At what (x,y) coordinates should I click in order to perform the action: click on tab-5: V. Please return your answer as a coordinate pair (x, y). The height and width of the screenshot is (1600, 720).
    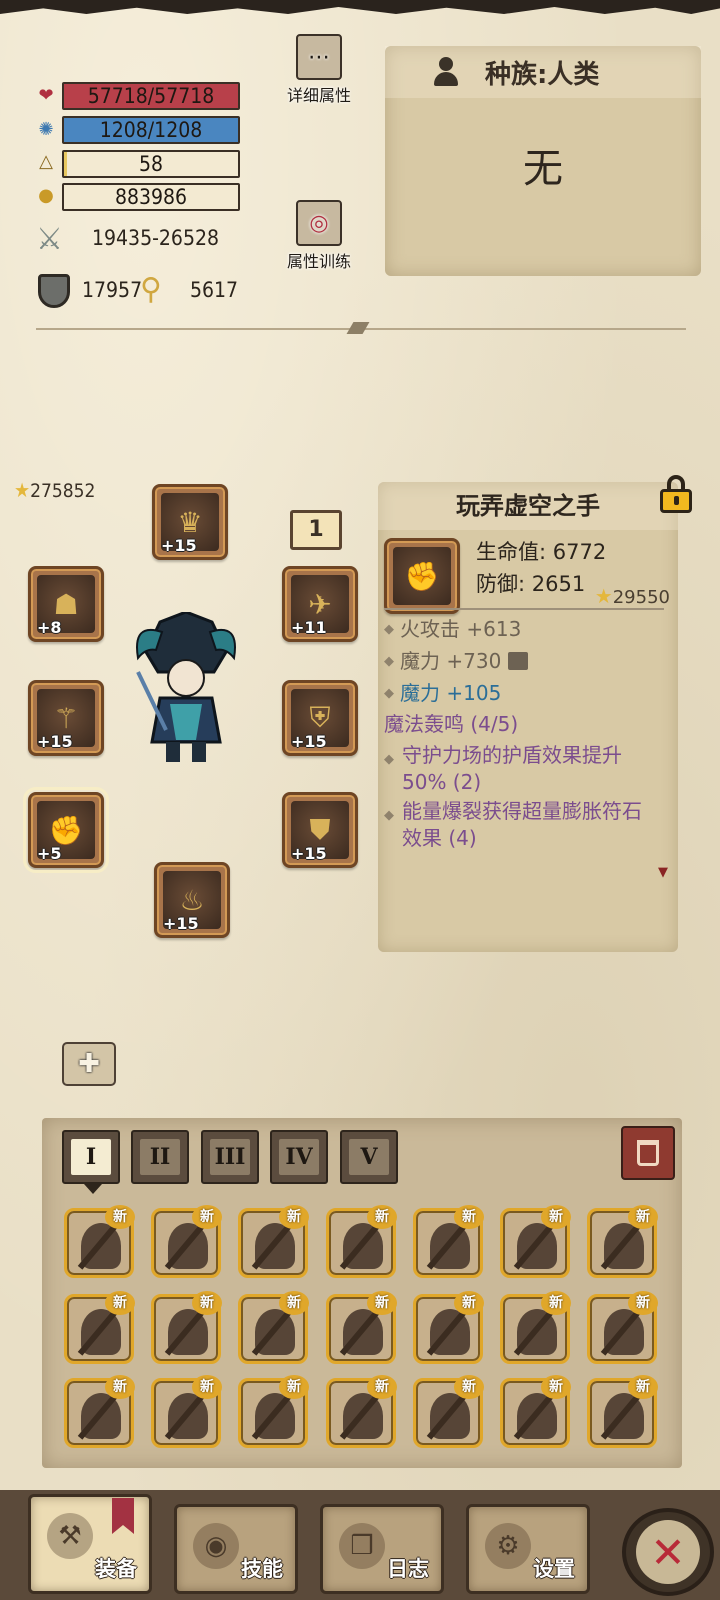
    Looking at the image, I should click on (369, 1157).